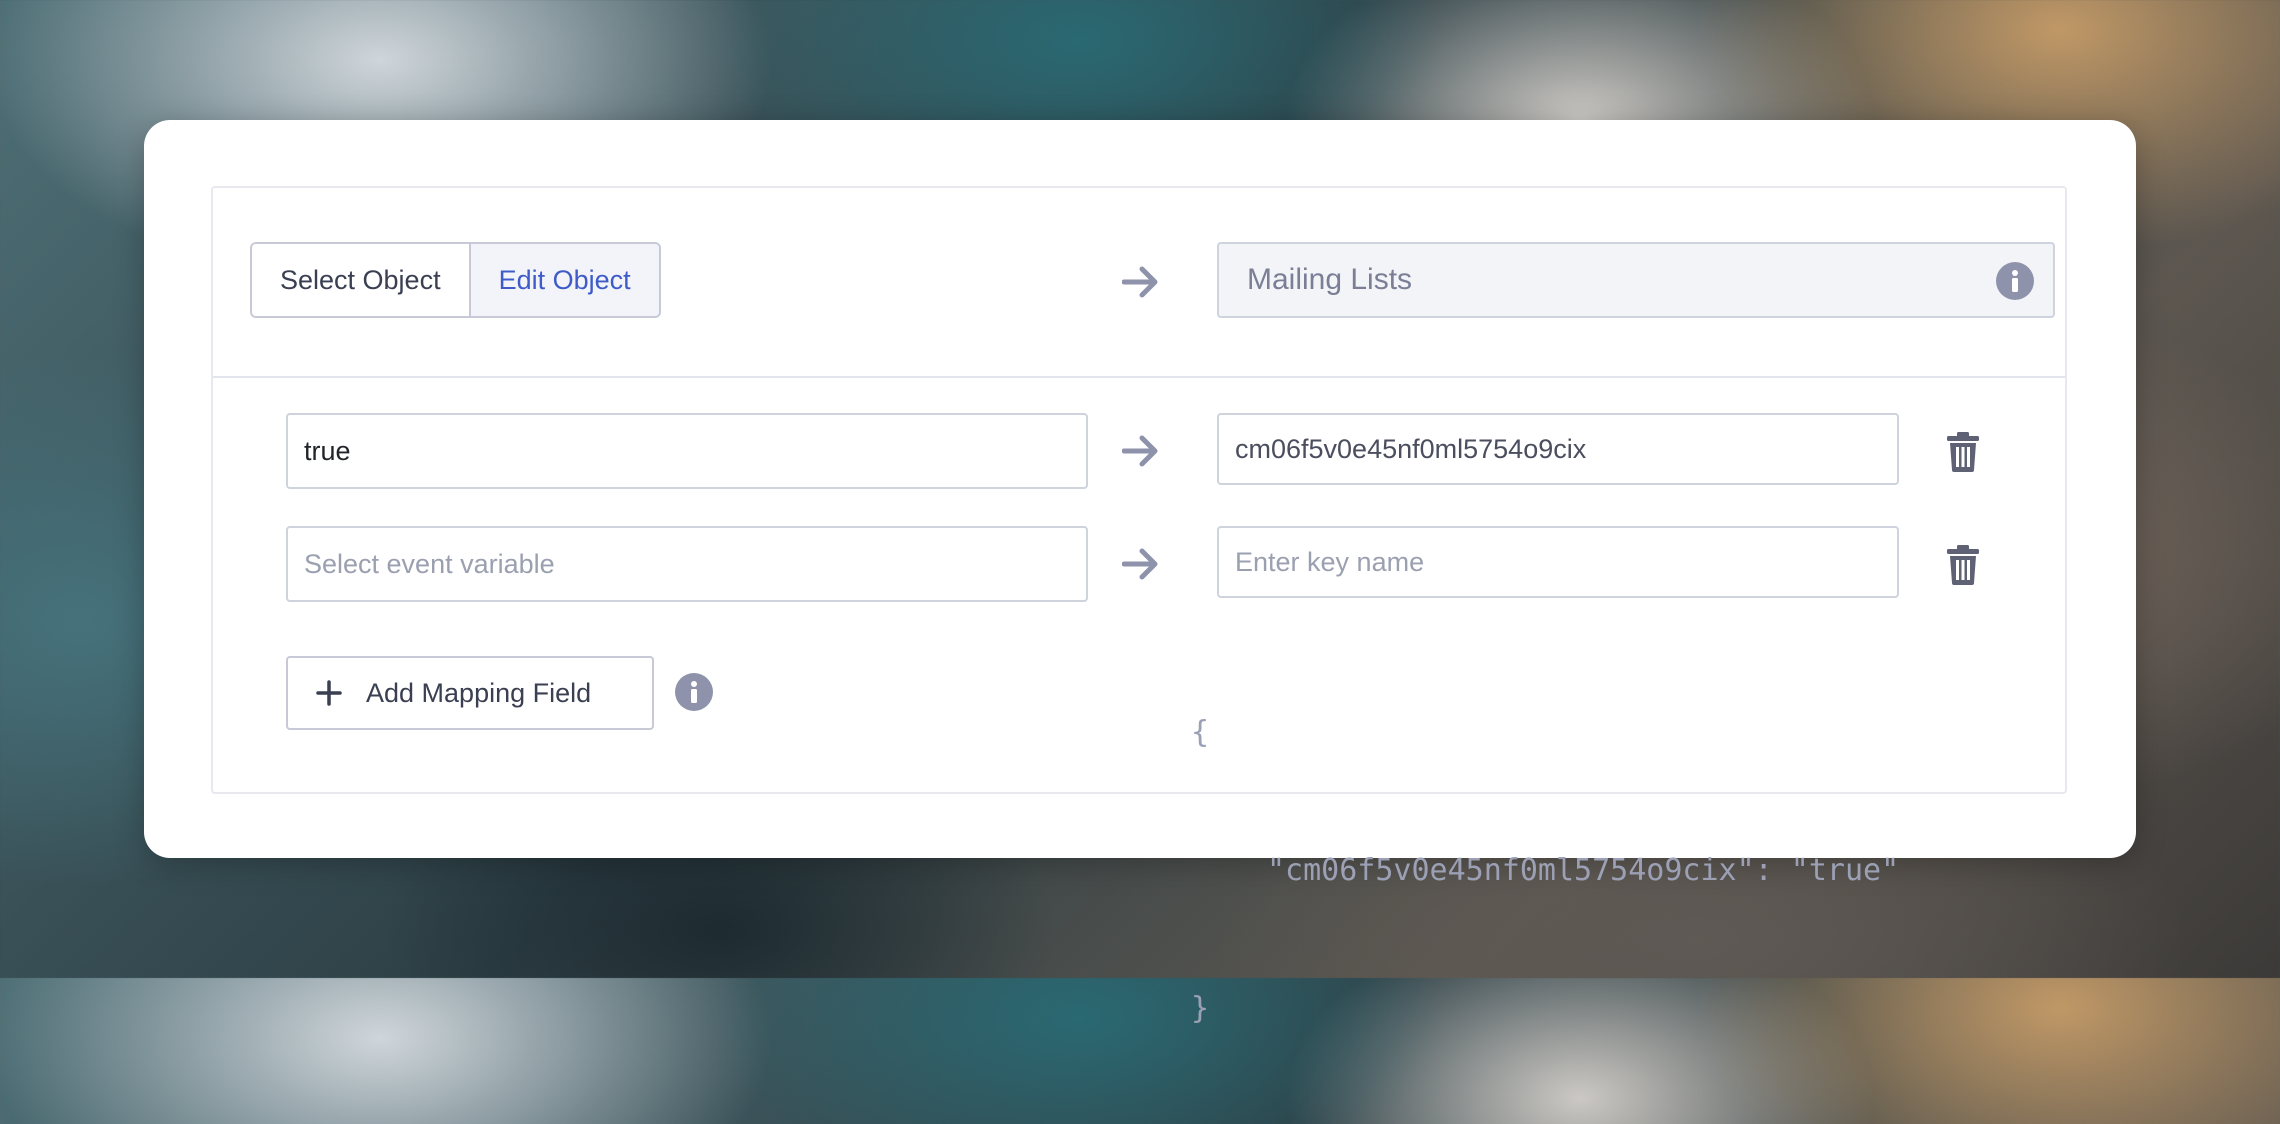 The width and height of the screenshot is (2280, 1124). Describe the element at coordinates (1330, 561) in the screenshot. I see `key-name-placeholder: Enter key name` at that location.